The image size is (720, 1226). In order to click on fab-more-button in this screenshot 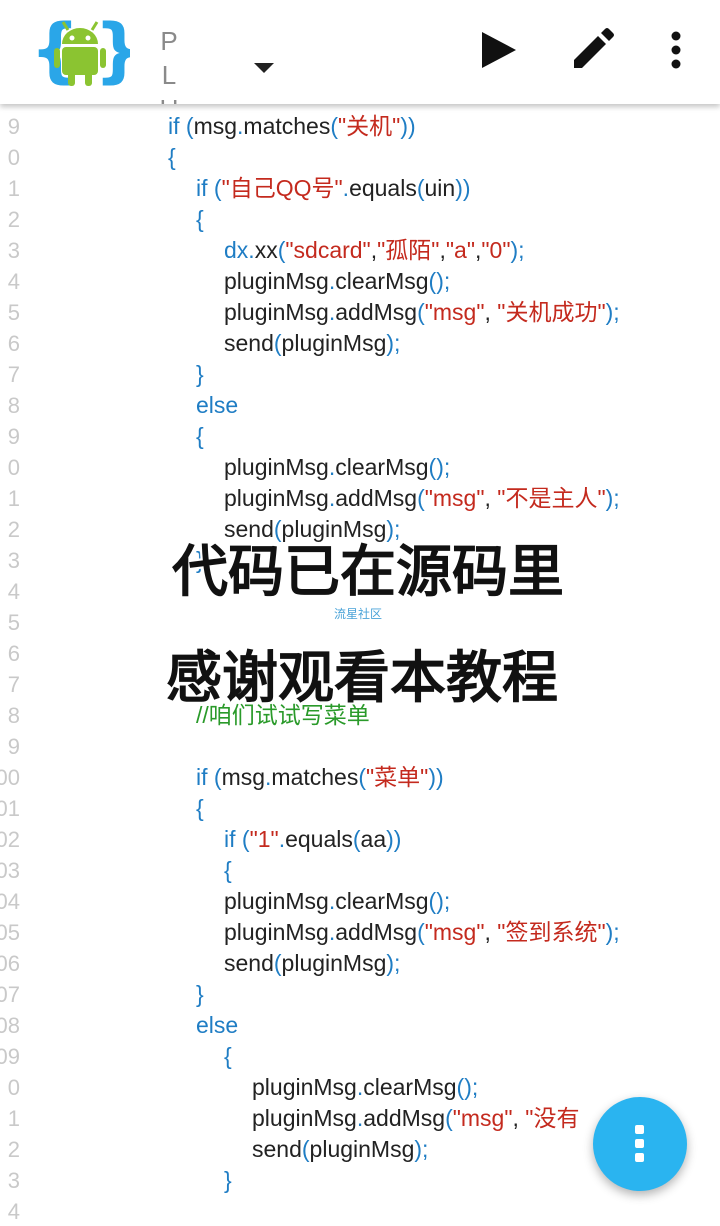, I will do `click(640, 1144)`.